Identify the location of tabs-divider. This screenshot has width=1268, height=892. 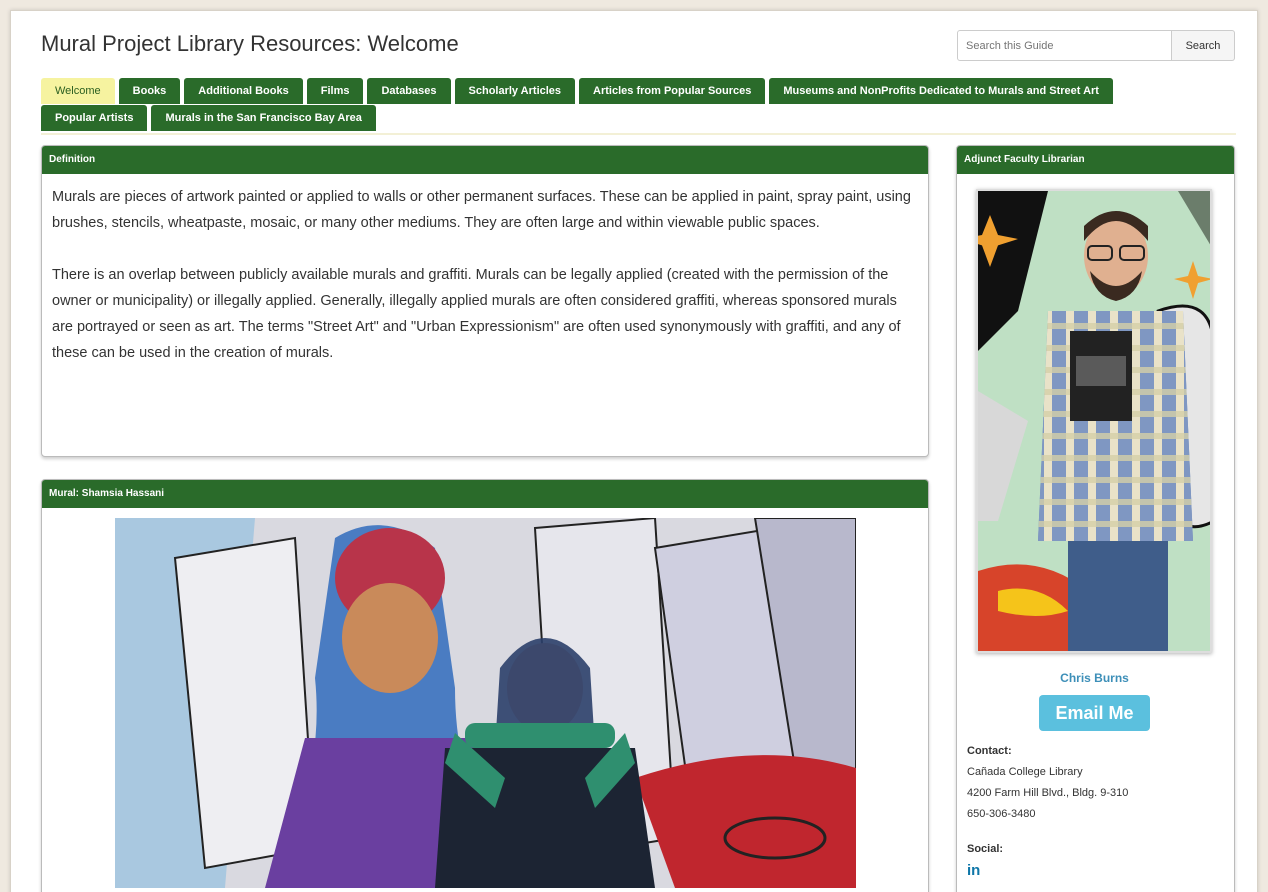
(638, 134).